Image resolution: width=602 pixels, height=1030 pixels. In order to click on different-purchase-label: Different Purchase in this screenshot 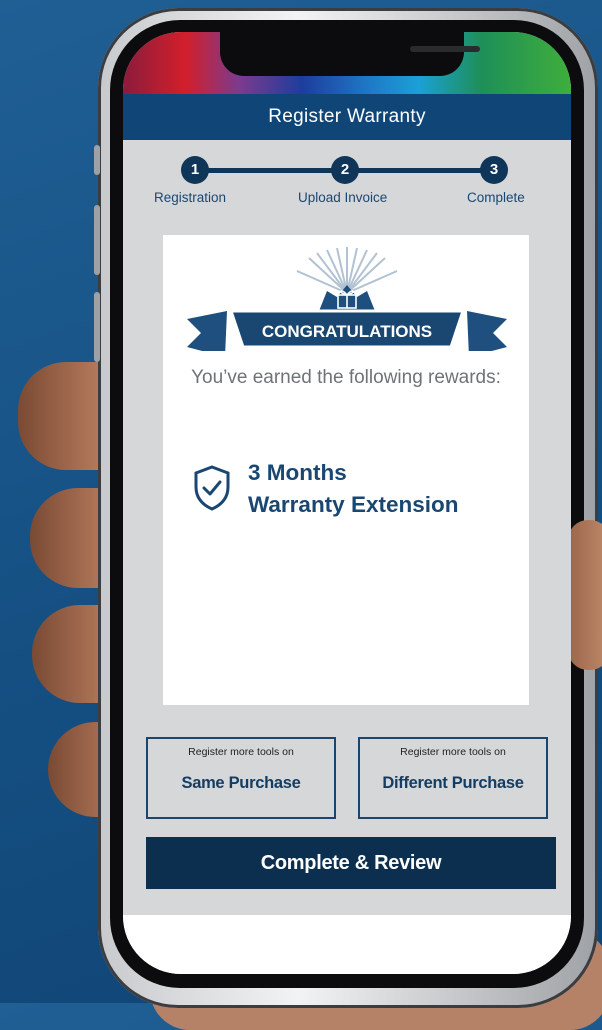, I will do `click(453, 783)`.